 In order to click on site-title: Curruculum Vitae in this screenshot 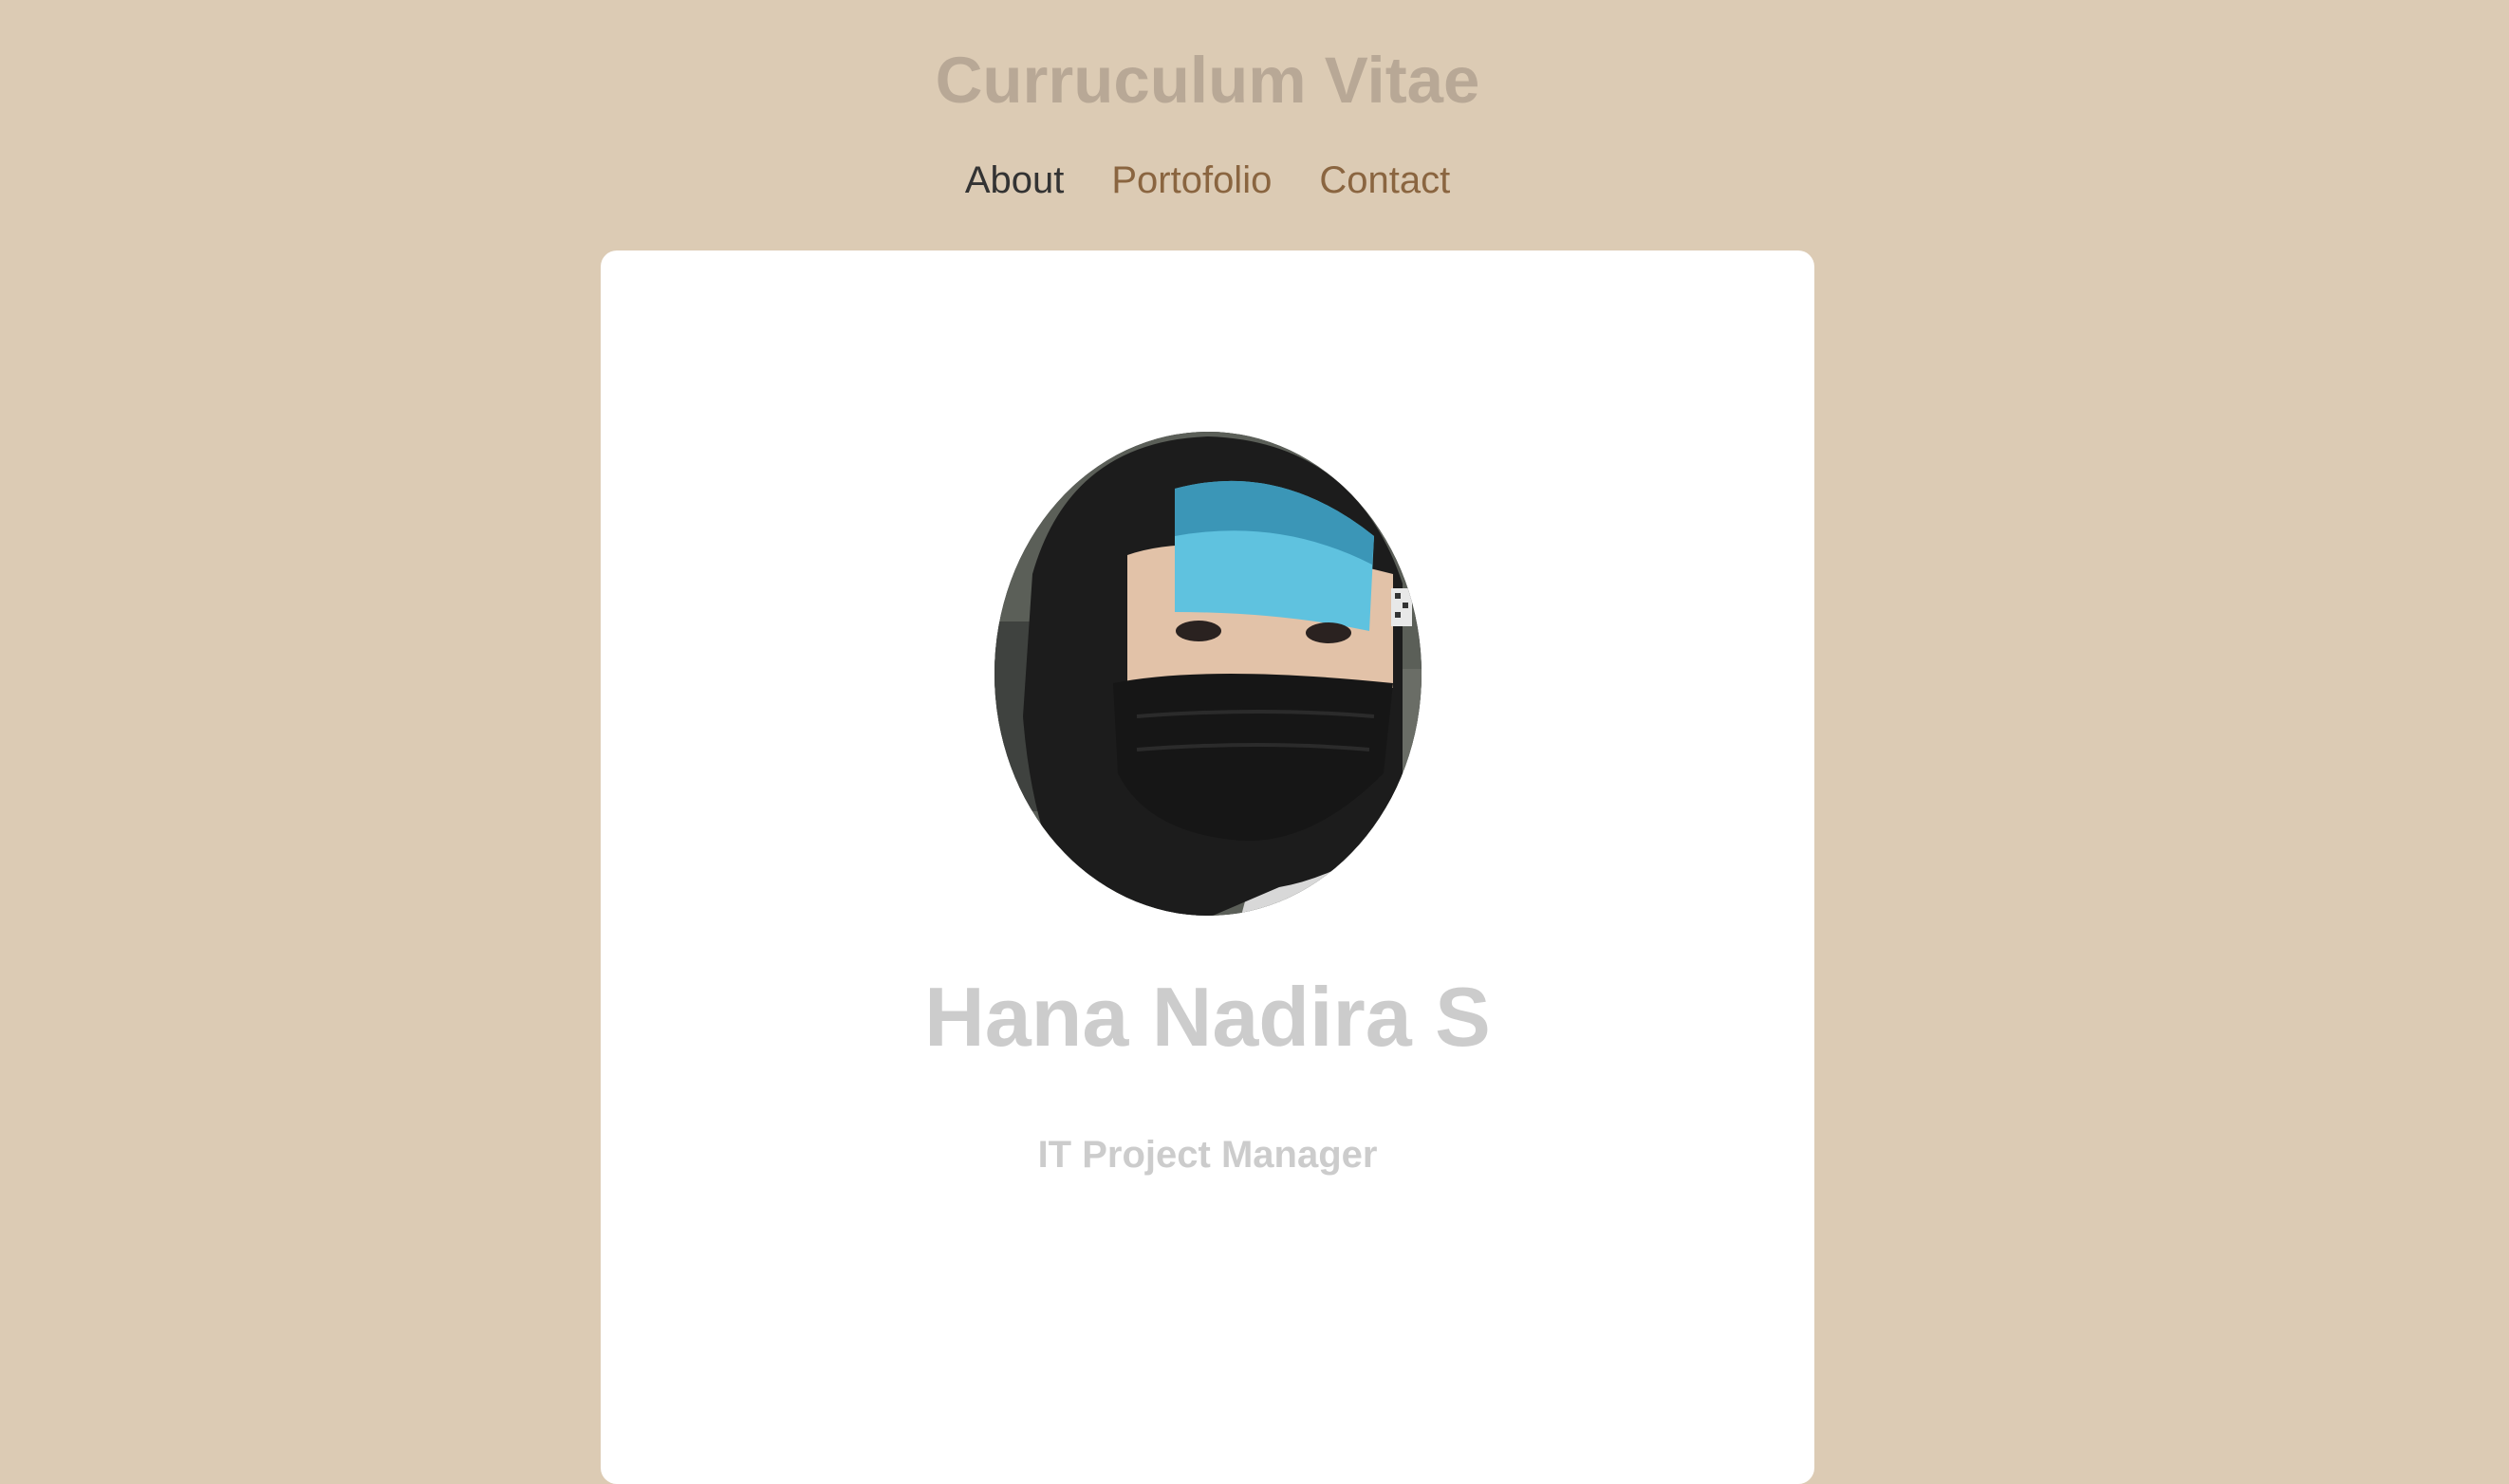, I will do `click(1207, 80)`.